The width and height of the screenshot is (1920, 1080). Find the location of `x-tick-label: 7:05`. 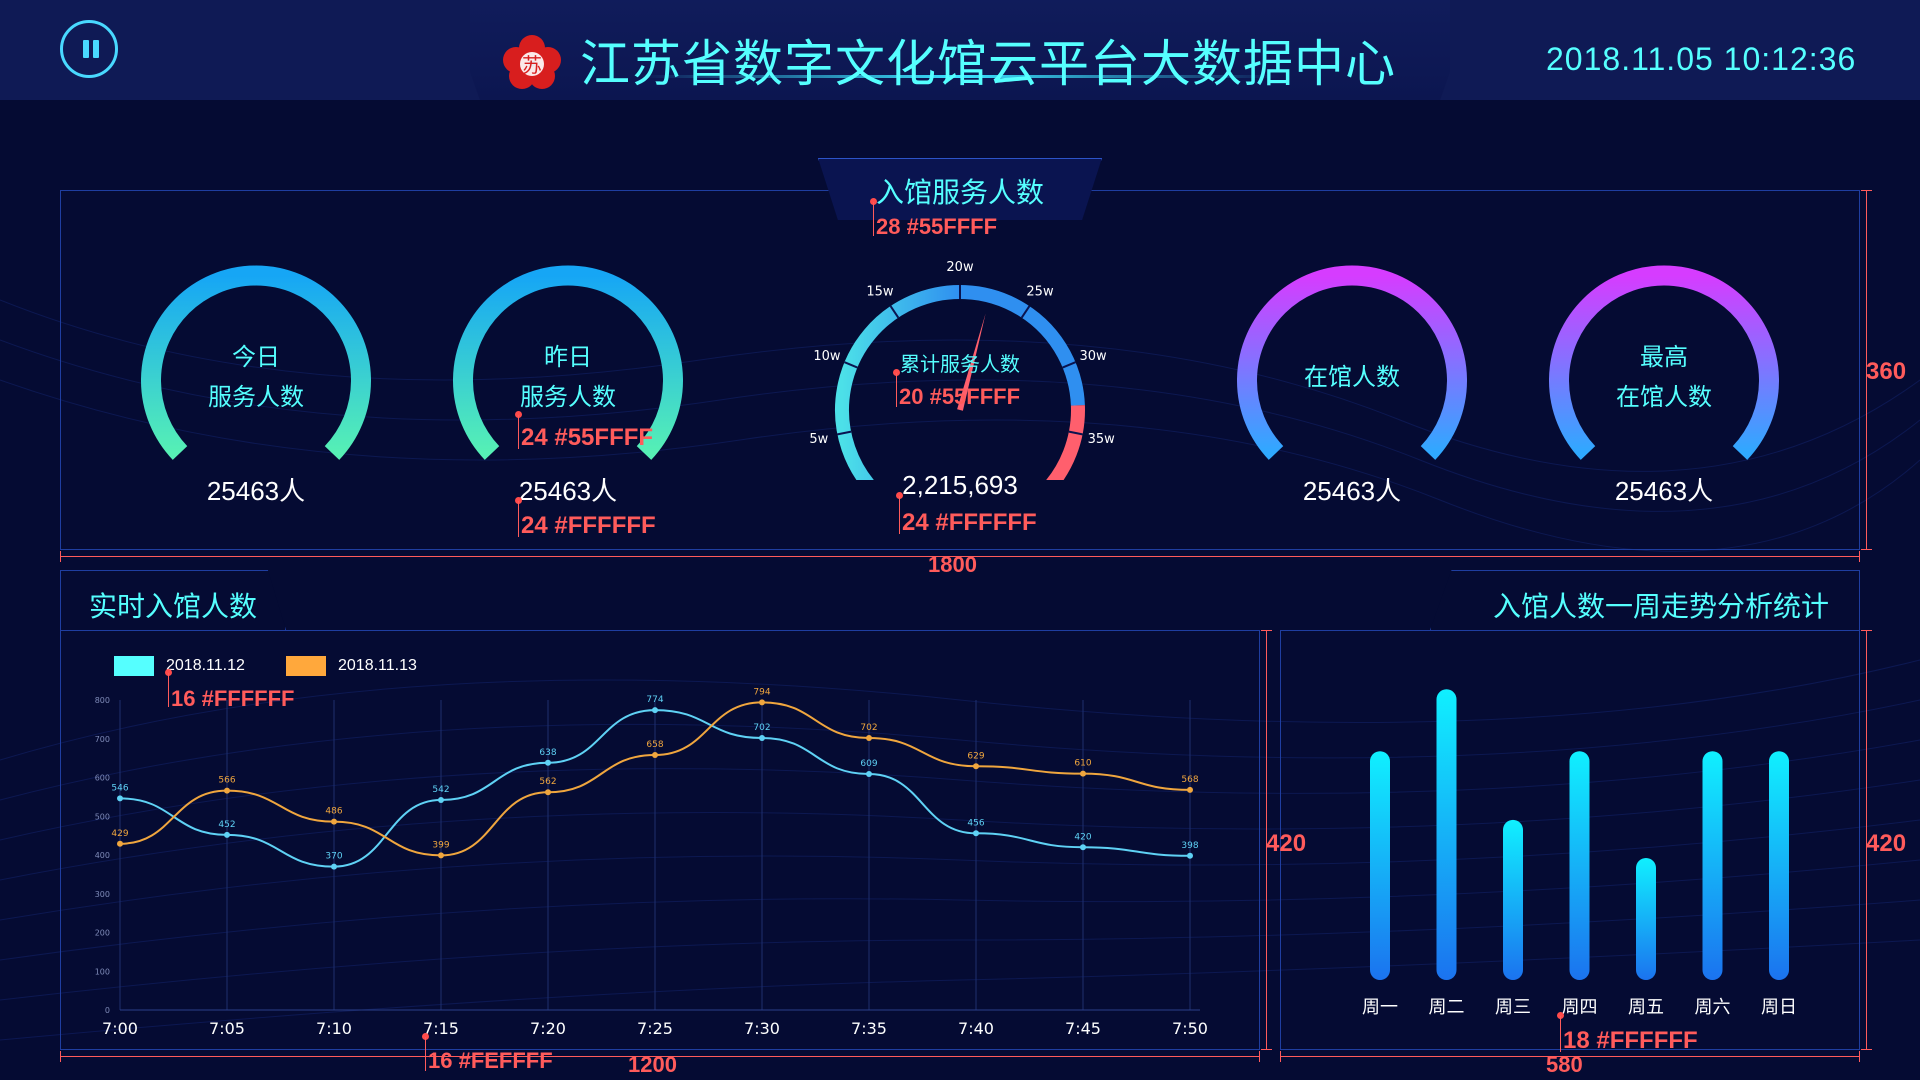

x-tick-label: 7:05 is located at coordinates (227, 1028).